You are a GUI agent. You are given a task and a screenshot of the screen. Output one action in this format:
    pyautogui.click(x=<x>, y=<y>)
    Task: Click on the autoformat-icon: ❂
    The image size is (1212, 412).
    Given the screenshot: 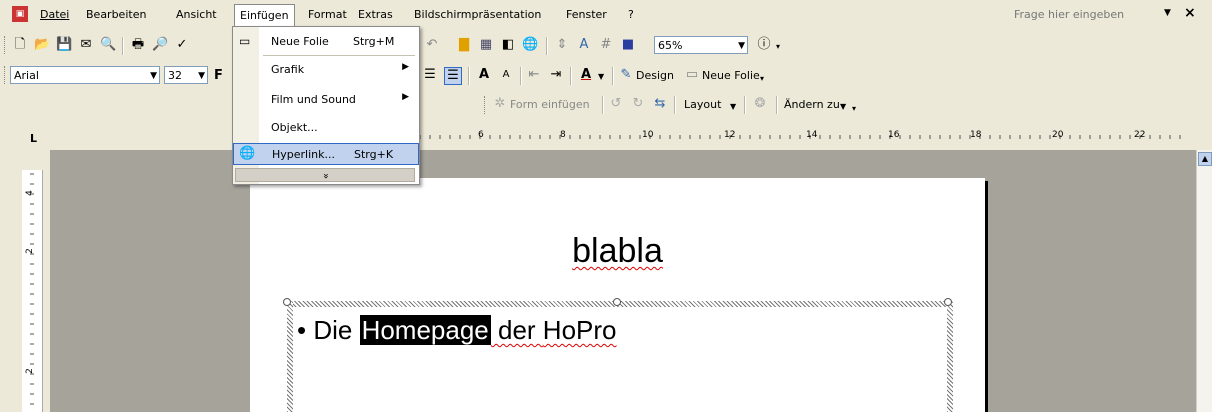 What is the action you would take?
    pyautogui.click(x=760, y=104)
    